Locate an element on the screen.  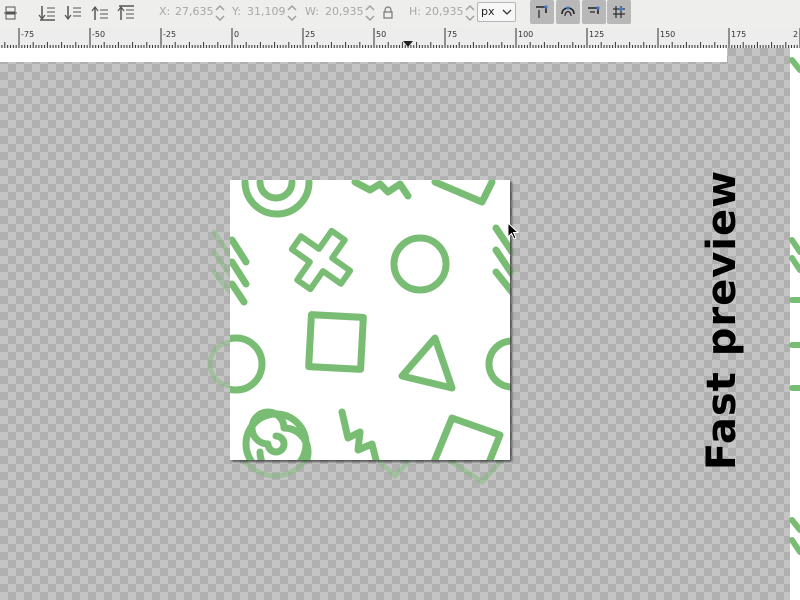
faded-spiral-edge is located at coordinates (275, 469).